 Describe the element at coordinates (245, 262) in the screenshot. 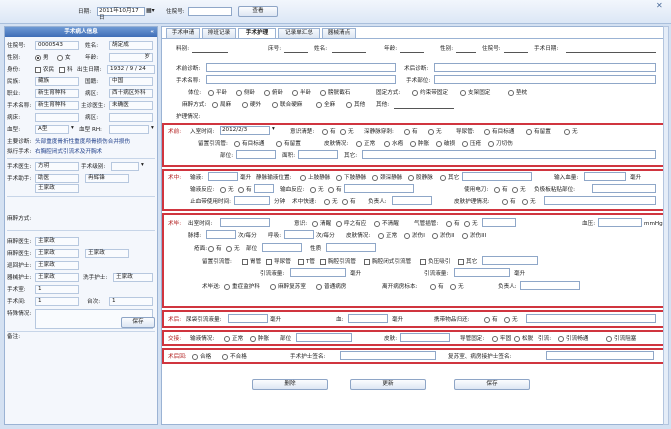

I see `drain-gastric-checkbox` at that location.